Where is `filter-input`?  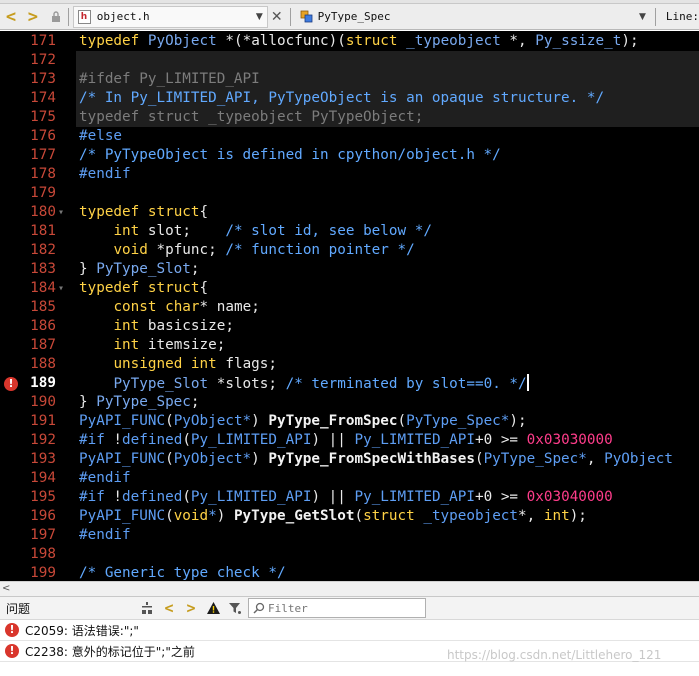
filter-input is located at coordinates (343, 608).